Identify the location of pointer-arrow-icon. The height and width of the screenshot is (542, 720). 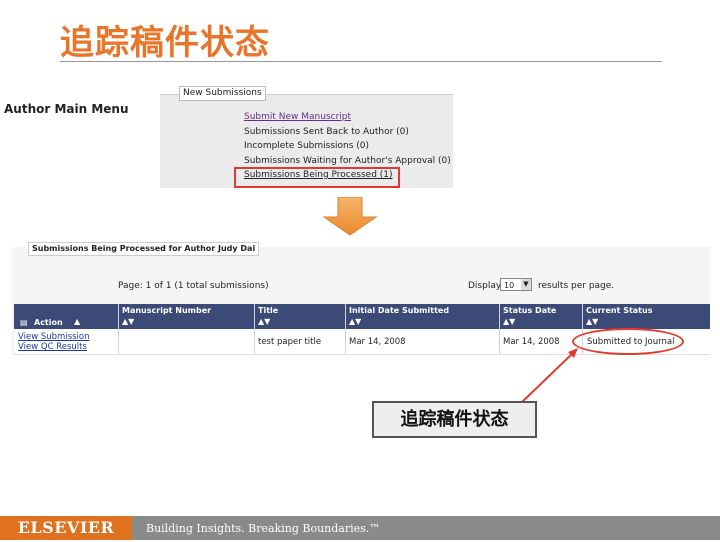
(548, 376).